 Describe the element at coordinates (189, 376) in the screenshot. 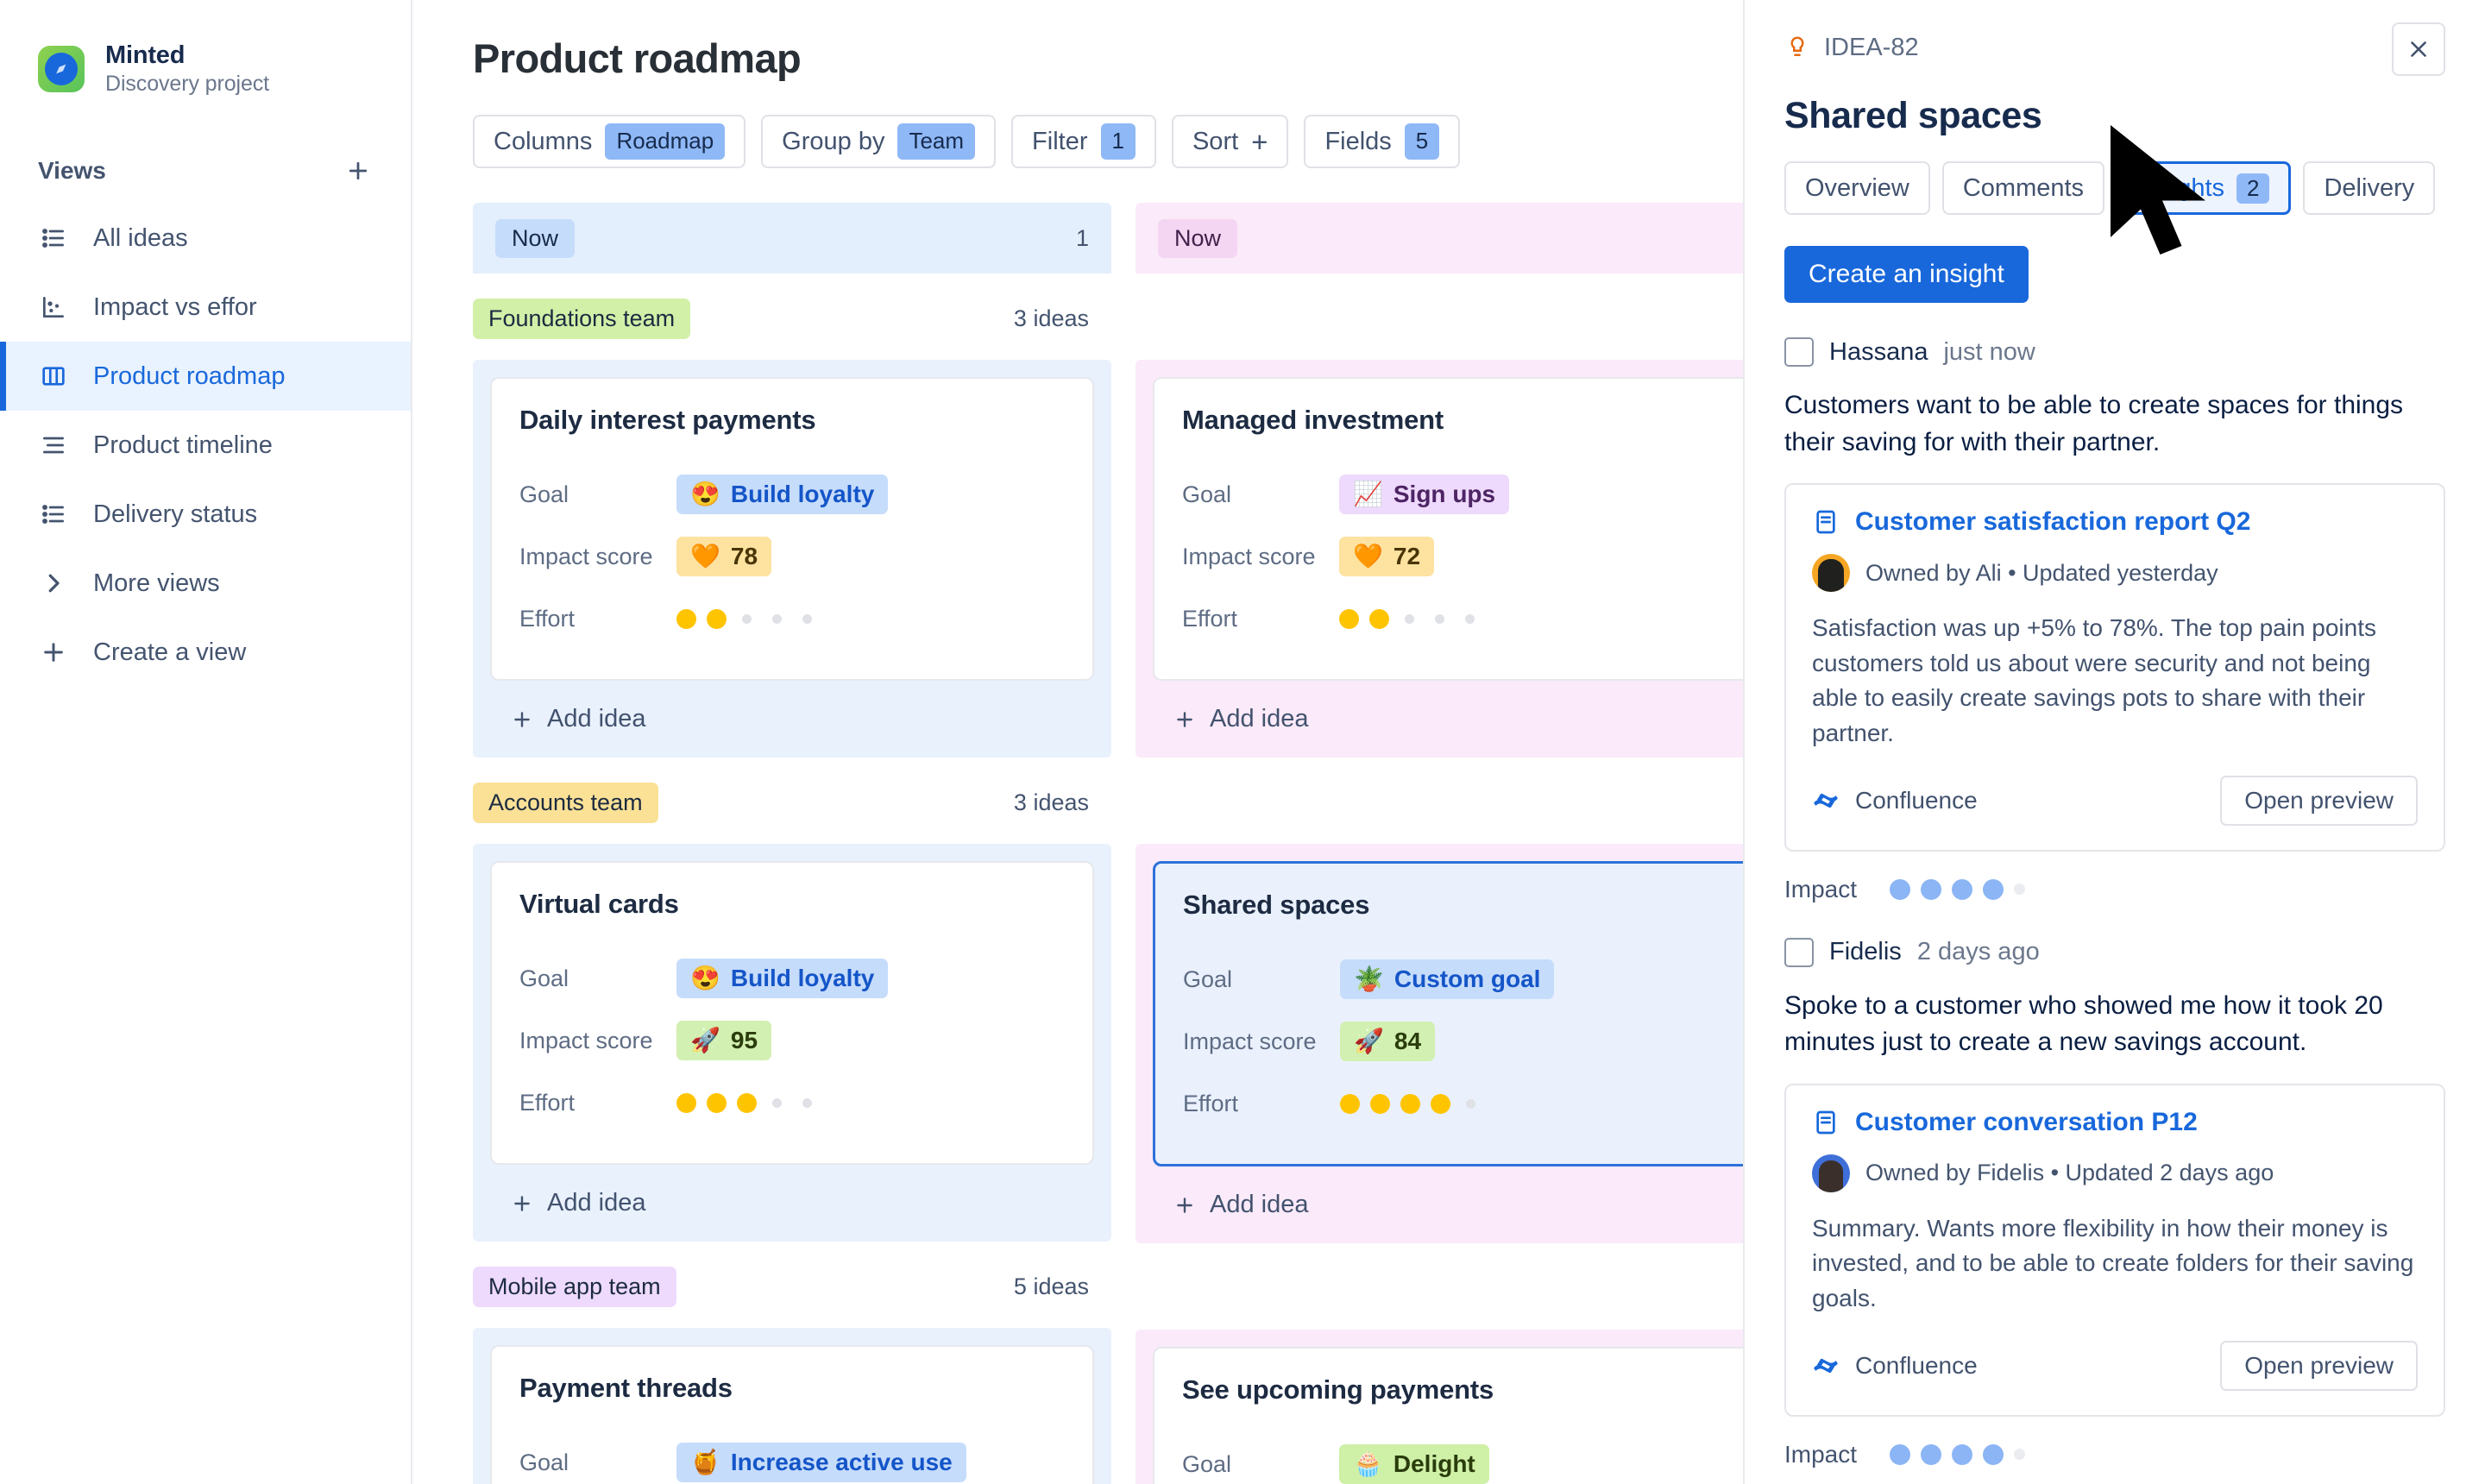

I see `sidebar-item-label: Product roadmap` at that location.